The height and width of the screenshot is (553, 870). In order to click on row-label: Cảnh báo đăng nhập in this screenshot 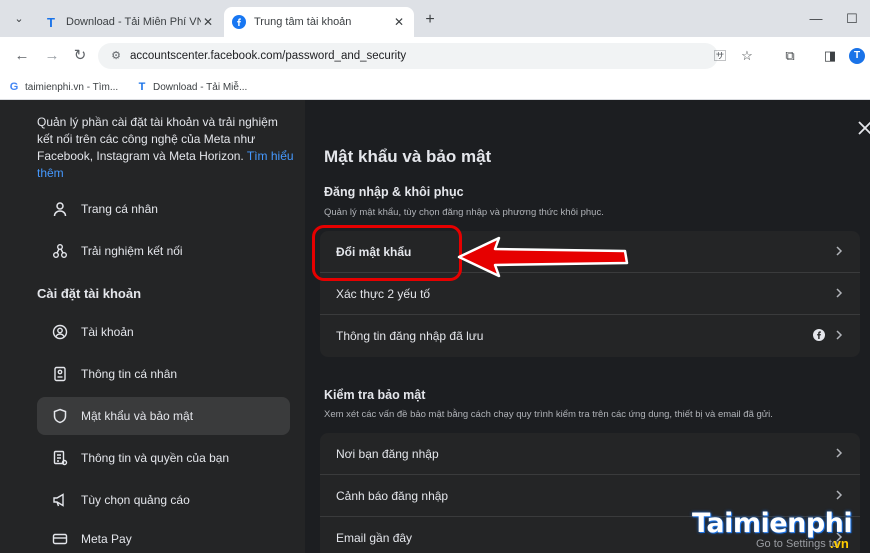, I will do `click(392, 495)`.